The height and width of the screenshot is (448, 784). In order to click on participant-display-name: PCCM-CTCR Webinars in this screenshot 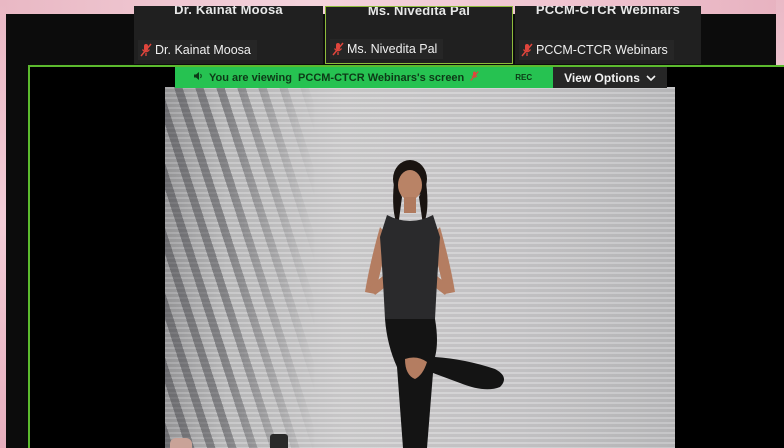, I will do `click(608, 11)`.